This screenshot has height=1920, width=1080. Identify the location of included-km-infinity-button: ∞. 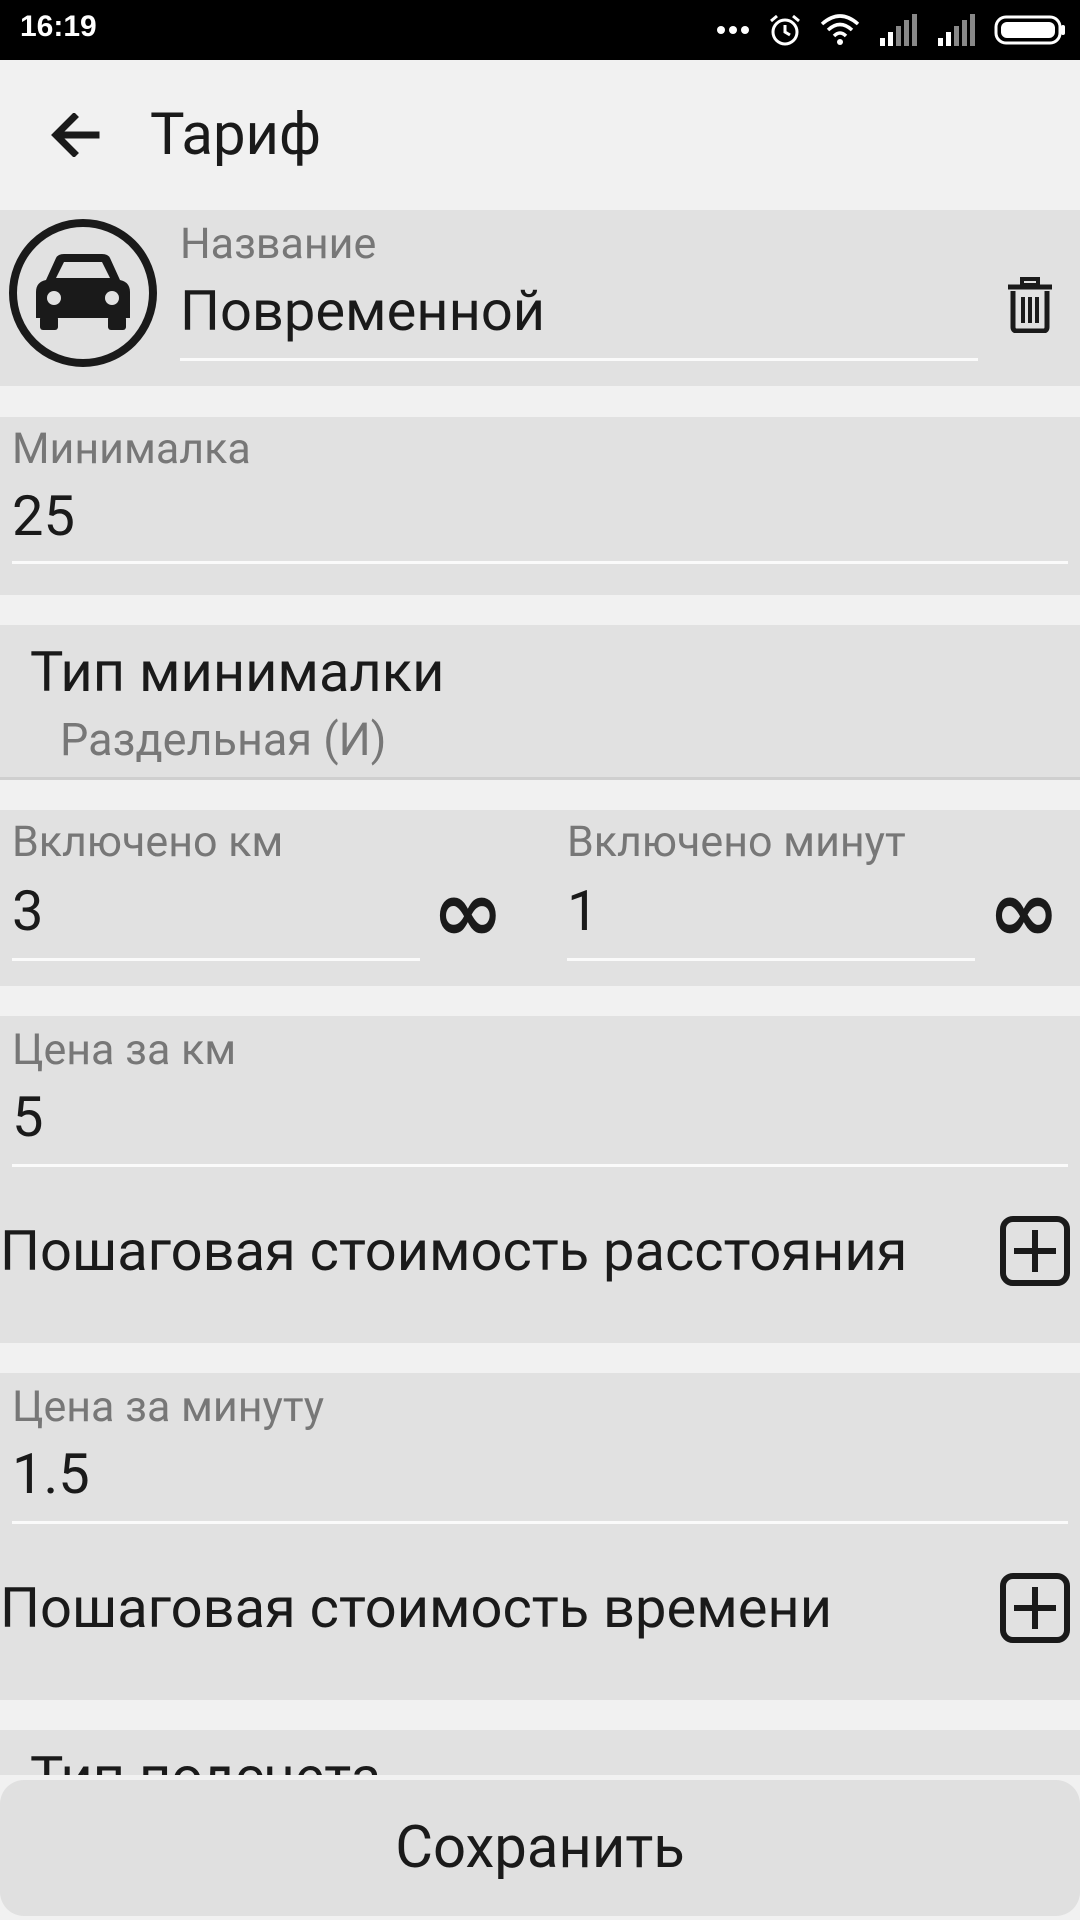
(468, 912).